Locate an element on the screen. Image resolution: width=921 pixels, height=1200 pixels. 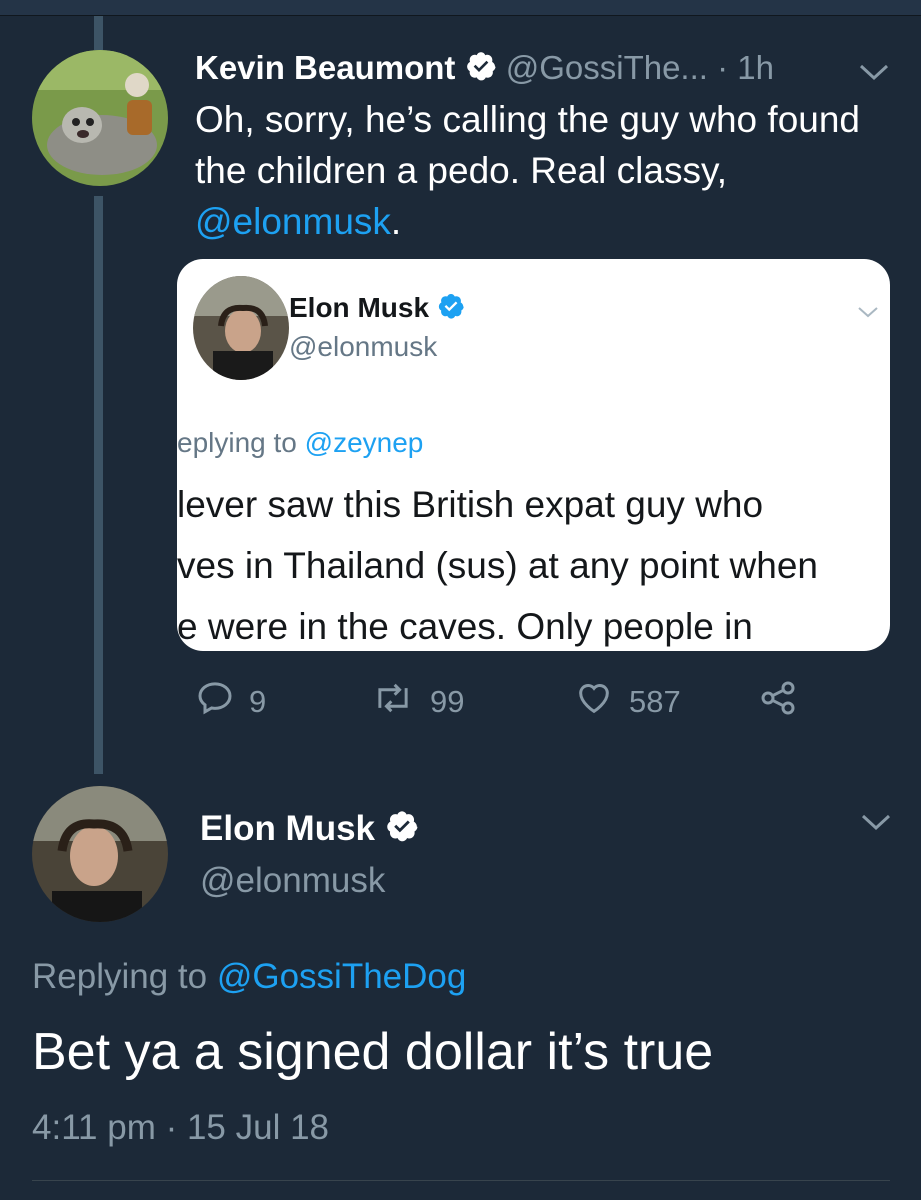
retweet-count: 99 is located at coordinates (447, 701).